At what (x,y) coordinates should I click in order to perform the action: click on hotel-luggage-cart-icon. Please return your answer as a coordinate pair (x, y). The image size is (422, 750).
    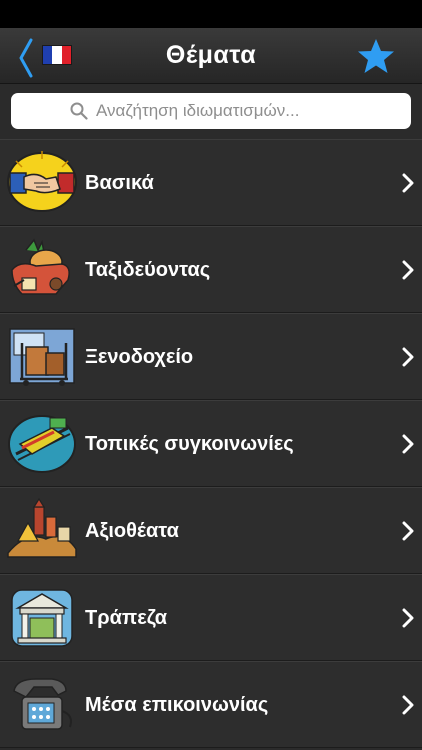
    Looking at the image, I should click on (42, 357).